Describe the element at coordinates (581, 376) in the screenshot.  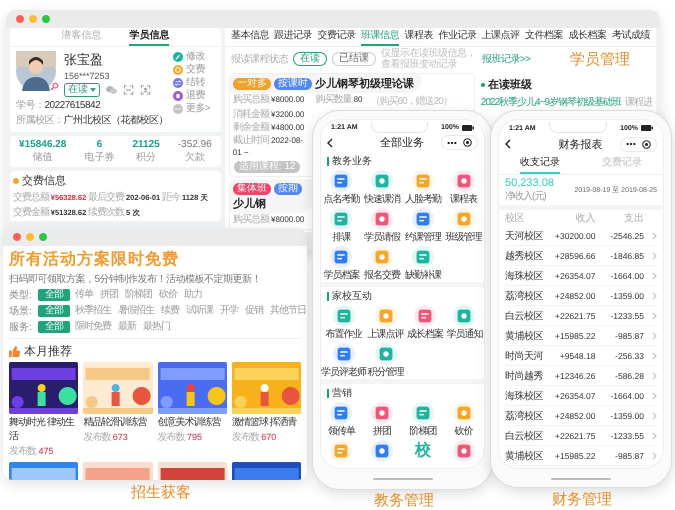
I see `table-row: 时尚越秀 +12346.26 -586.28` at that location.